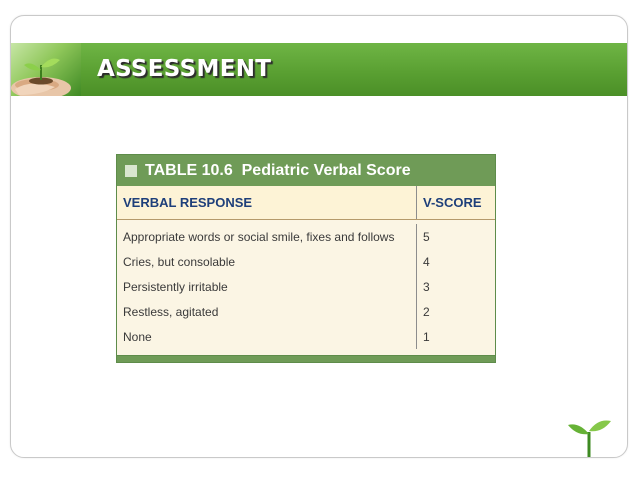 The image size is (638, 479). What do you see at coordinates (426, 286) in the screenshot?
I see `v-score-cell: 3` at bounding box center [426, 286].